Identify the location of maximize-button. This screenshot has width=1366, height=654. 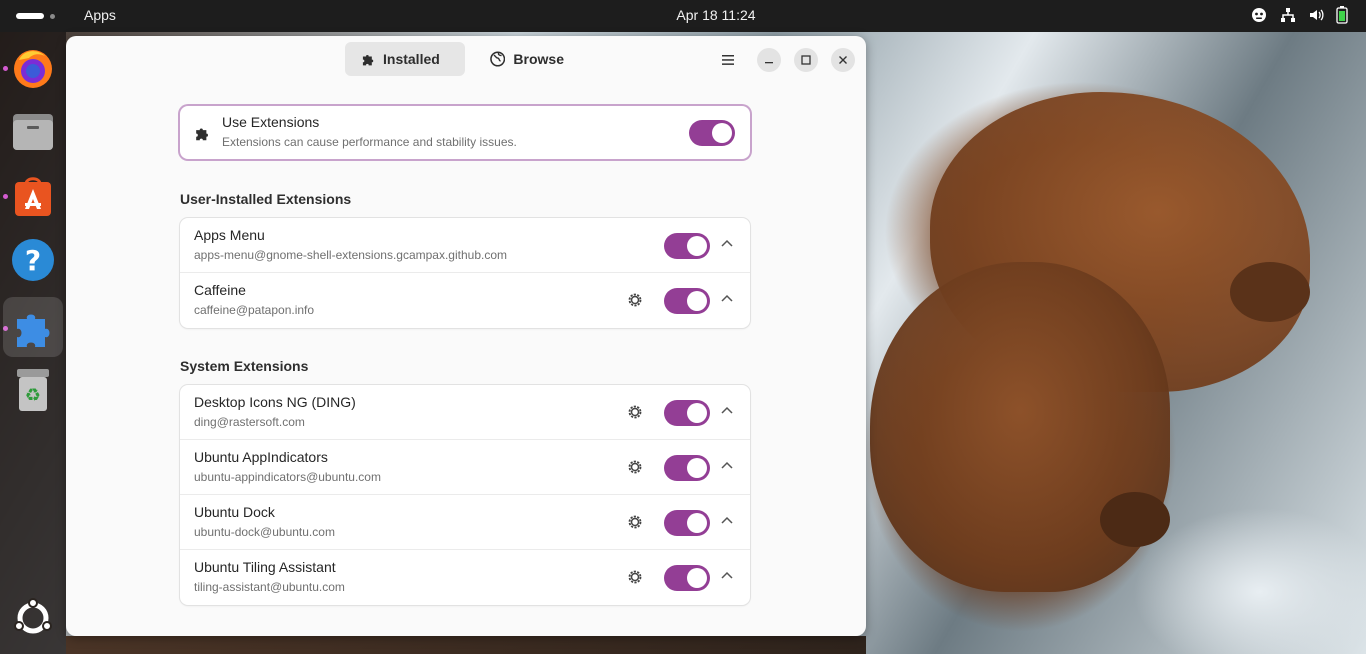
(806, 60).